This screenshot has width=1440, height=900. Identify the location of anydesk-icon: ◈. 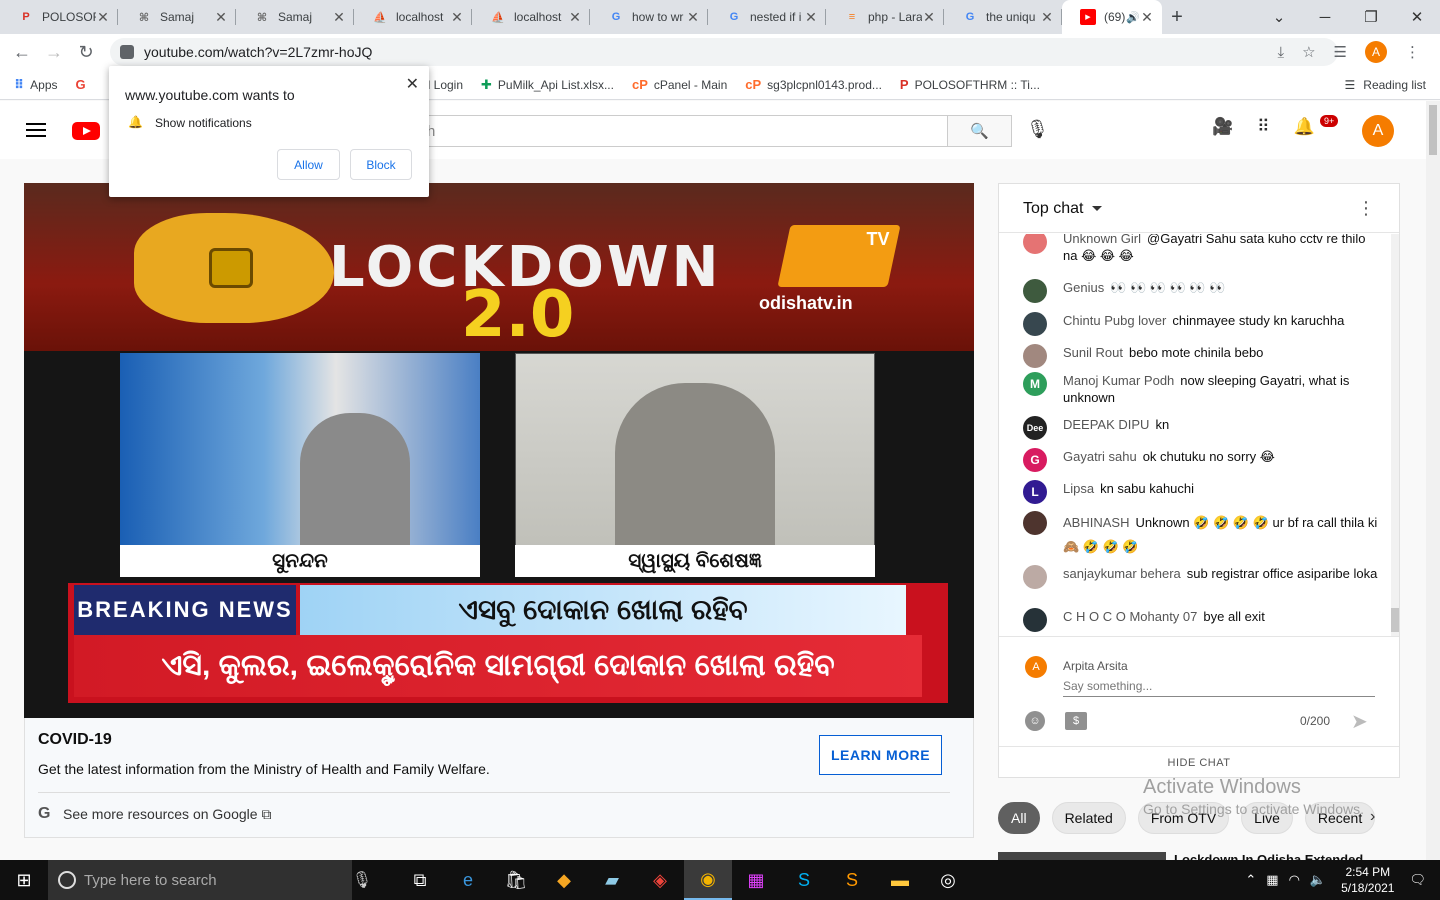
(660, 880).